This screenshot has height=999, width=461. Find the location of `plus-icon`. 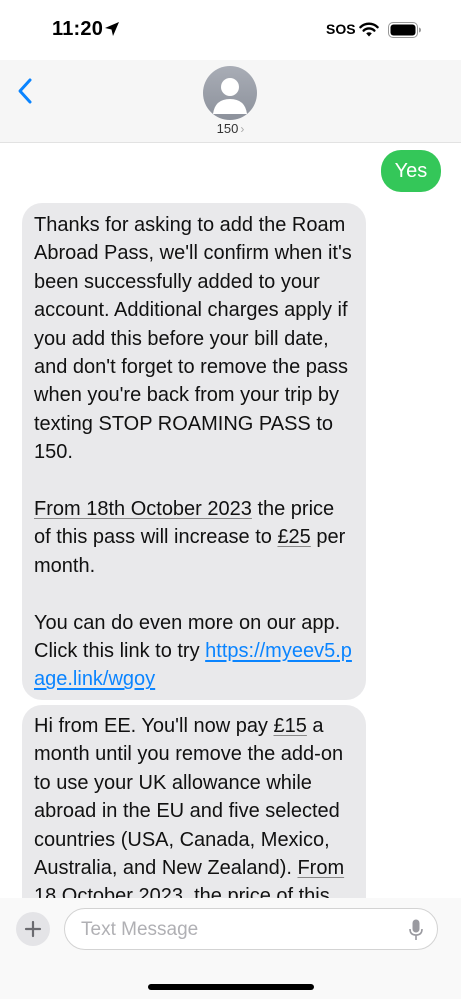

plus-icon is located at coordinates (33, 929).